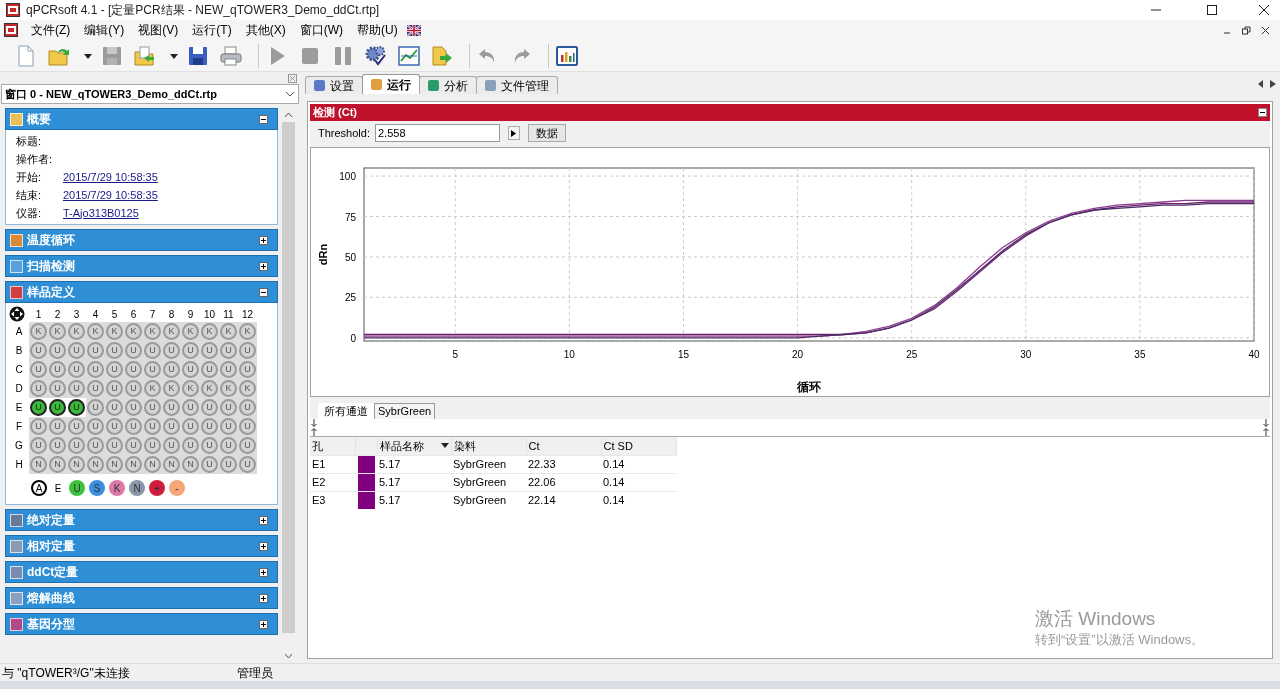  I want to click on column-header: Ct SD, so click(618, 445).